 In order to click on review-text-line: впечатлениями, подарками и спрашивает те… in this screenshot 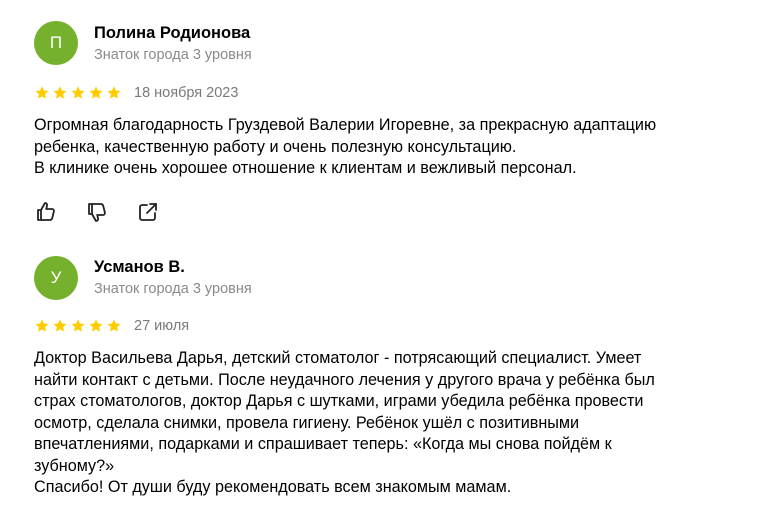, I will do `click(323, 444)`.